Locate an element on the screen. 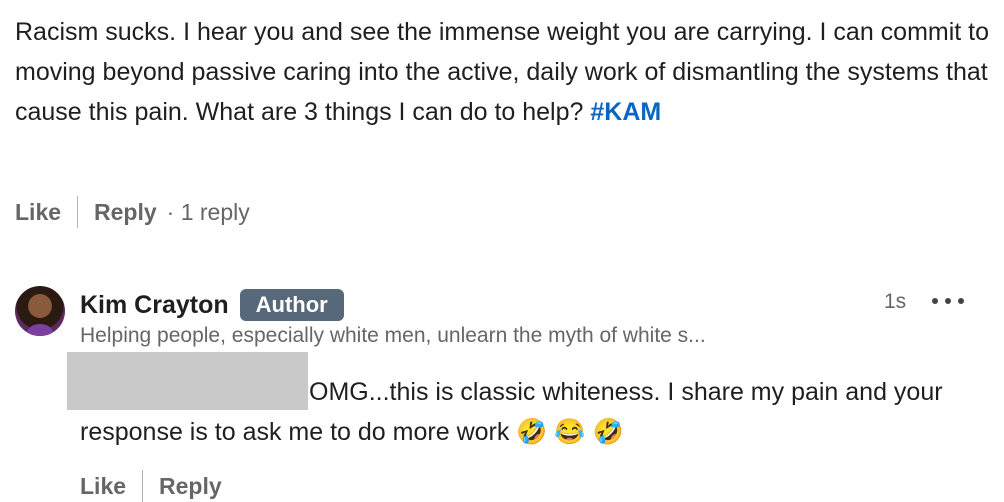 The width and height of the screenshot is (1004, 502). like-button: Like is located at coordinates (38, 212).